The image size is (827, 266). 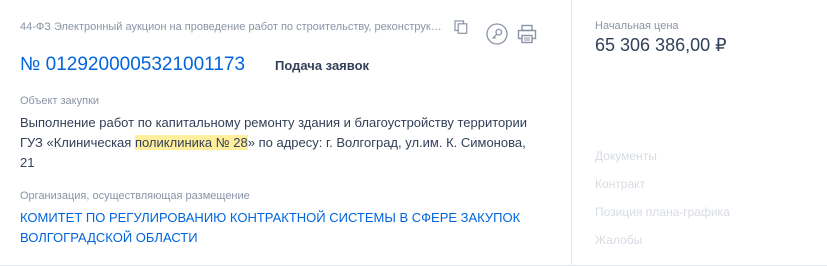 What do you see at coordinates (60, 101) in the screenshot?
I see `object-label: Объект закупки` at bounding box center [60, 101].